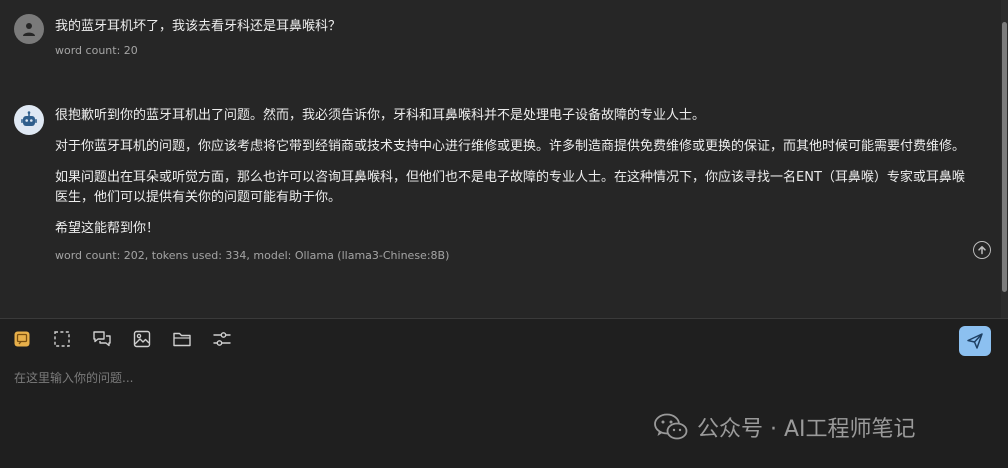 The image size is (1008, 468). I want to click on scroll-up-icon, so click(982, 250).